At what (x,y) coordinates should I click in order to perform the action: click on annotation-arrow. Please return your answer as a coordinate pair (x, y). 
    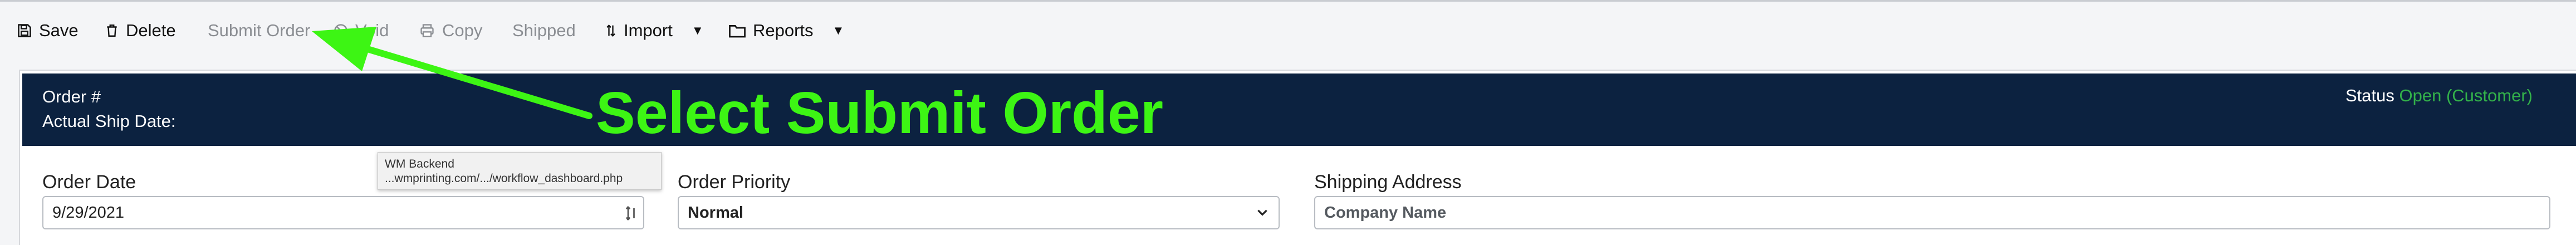
    Looking at the image, I should click on (452, 73).